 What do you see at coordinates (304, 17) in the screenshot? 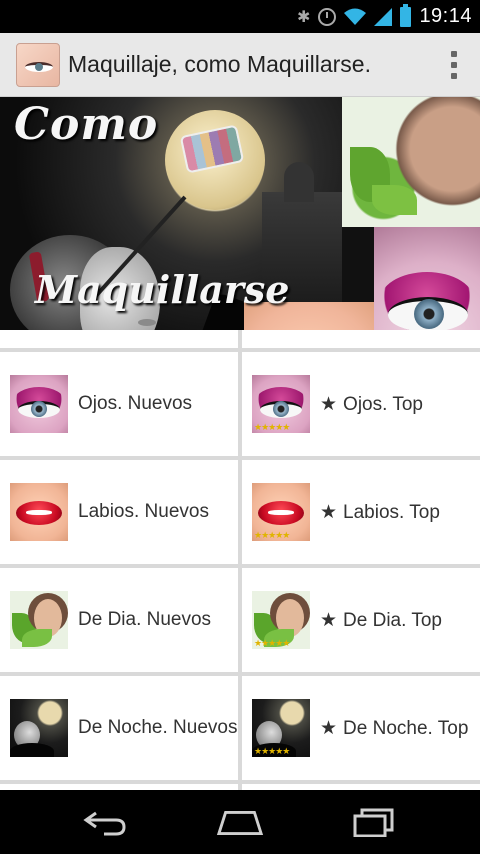
I see `bluetooth-icon: ✱` at bounding box center [304, 17].